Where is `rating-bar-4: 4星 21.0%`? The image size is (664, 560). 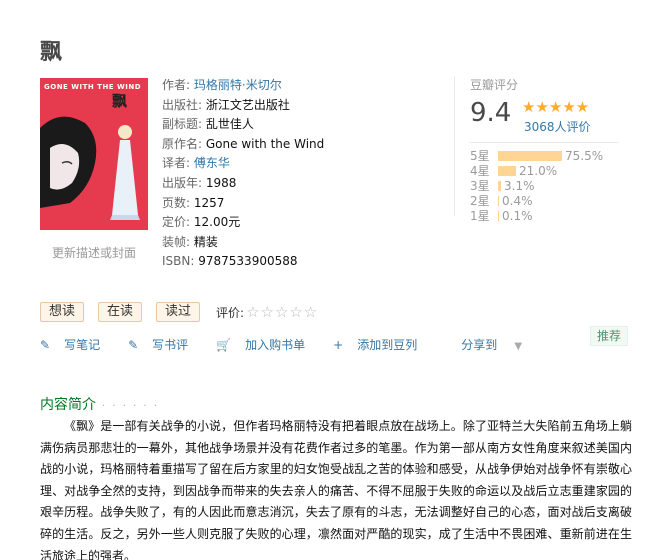
rating-bar-4: 4星 21.0% is located at coordinates (536, 171).